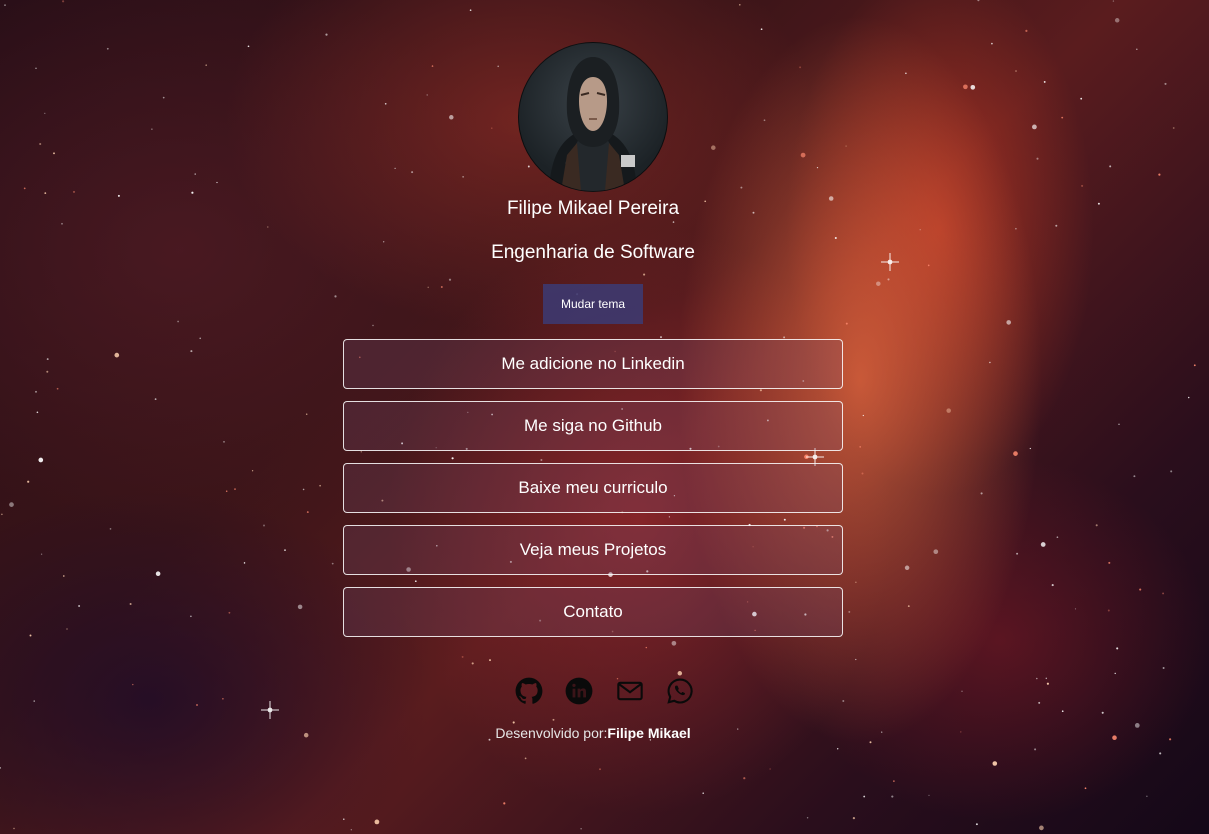 The image size is (1209, 834). Describe the element at coordinates (593, 426) in the screenshot. I see `github-link-button: Me siga no Github` at that location.